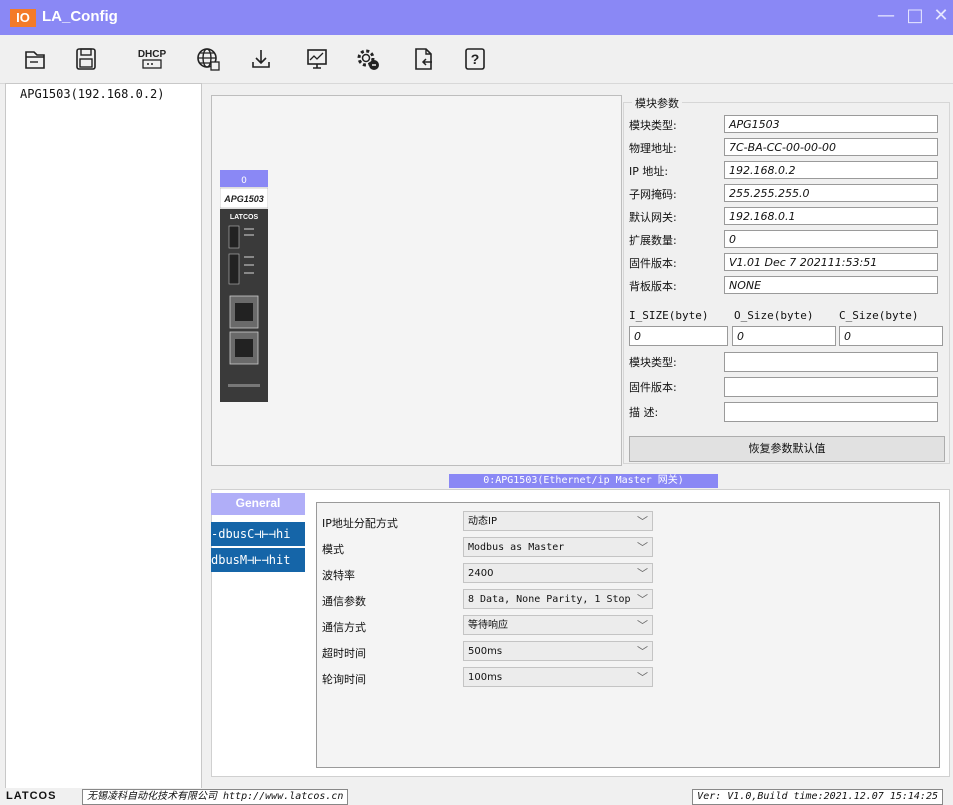 This screenshot has width=953, height=805. I want to click on field-label-mode: 模式, so click(333, 549).